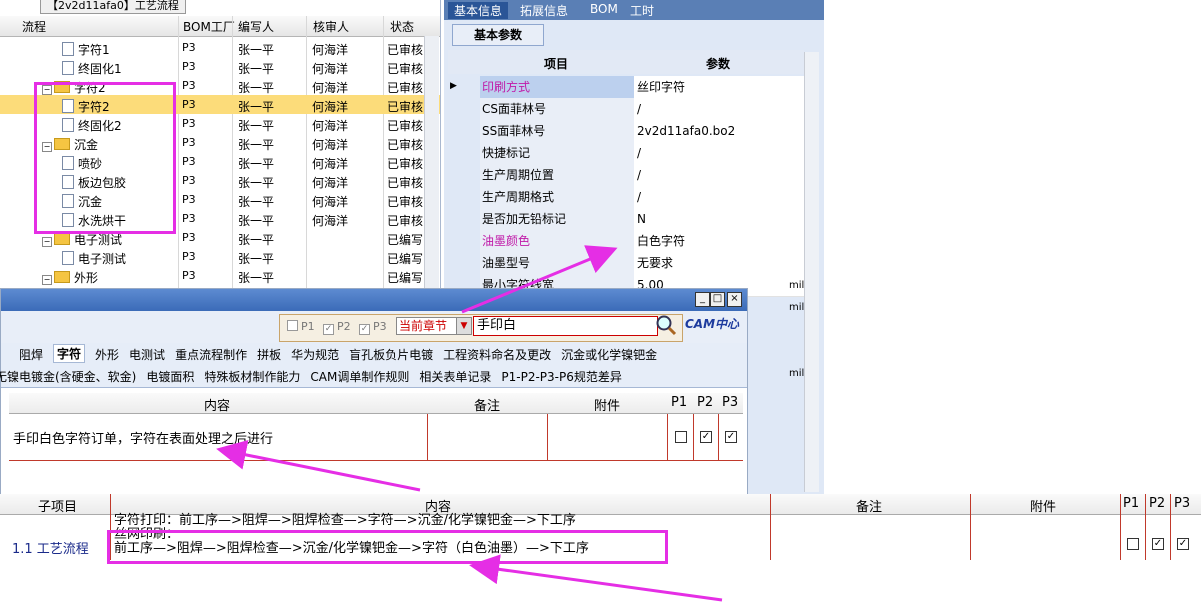 The width and height of the screenshot is (1201, 614). What do you see at coordinates (318, 466) in the screenshot?
I see `arrow-to-result-row` at bounding box center [318, 466].